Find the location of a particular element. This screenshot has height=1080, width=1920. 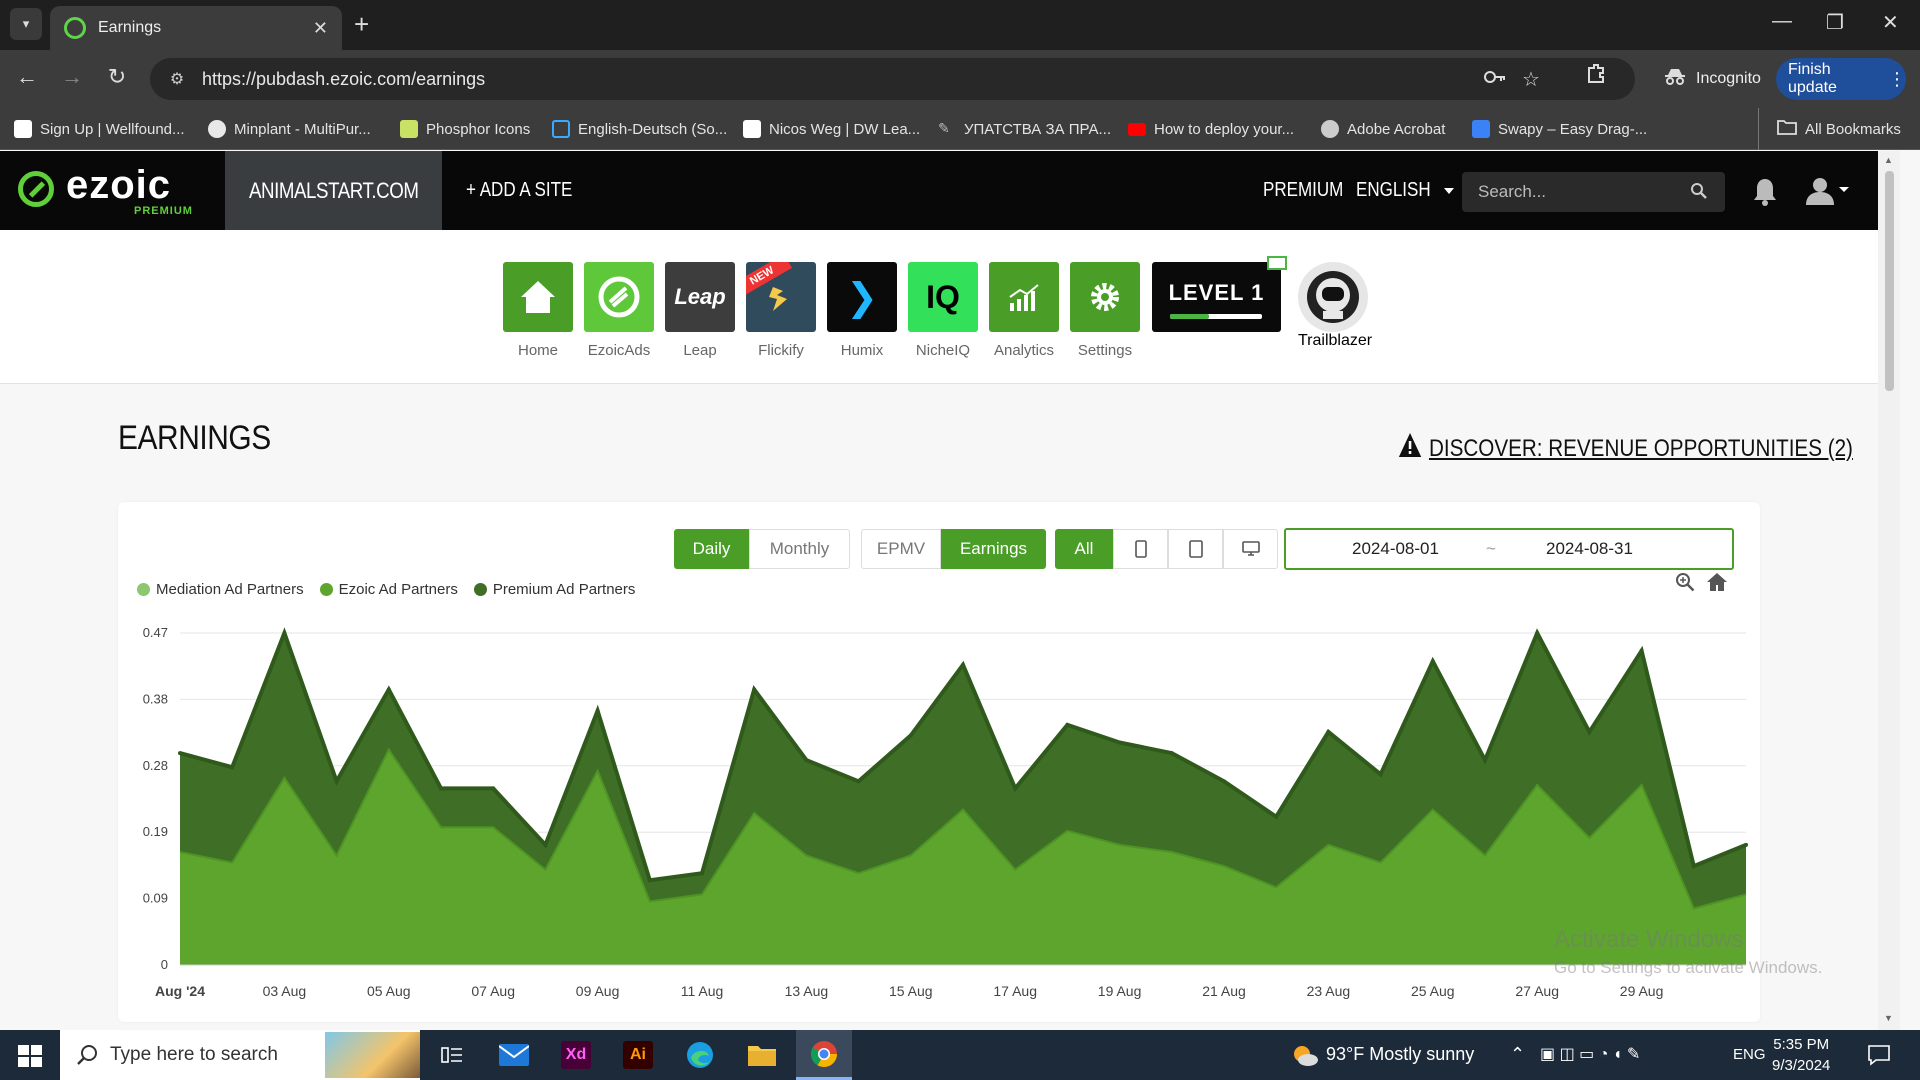

legend-item-premium: Premium Ad Partners is located at coordinates (554, 589).